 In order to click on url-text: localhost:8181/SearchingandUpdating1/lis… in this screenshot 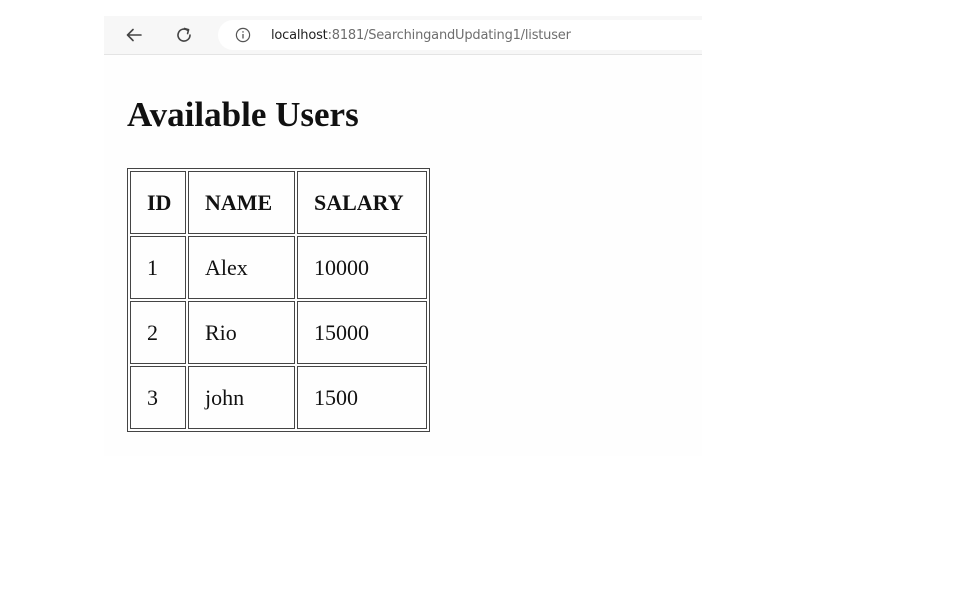, I will do `click(421, 35)`.